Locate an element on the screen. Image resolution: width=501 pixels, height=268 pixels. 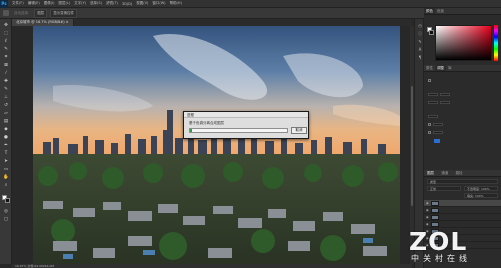
opacity-field: 不透明度: 100% is located at coordinates (481, 188).